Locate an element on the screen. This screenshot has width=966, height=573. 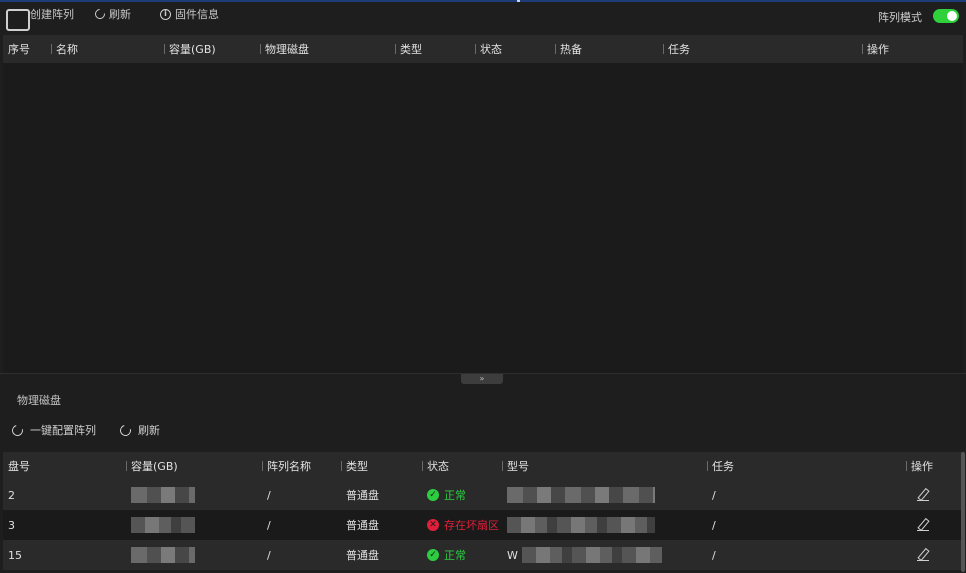
create-array-button: 创建阵列 is located at coordinates (52, 14).